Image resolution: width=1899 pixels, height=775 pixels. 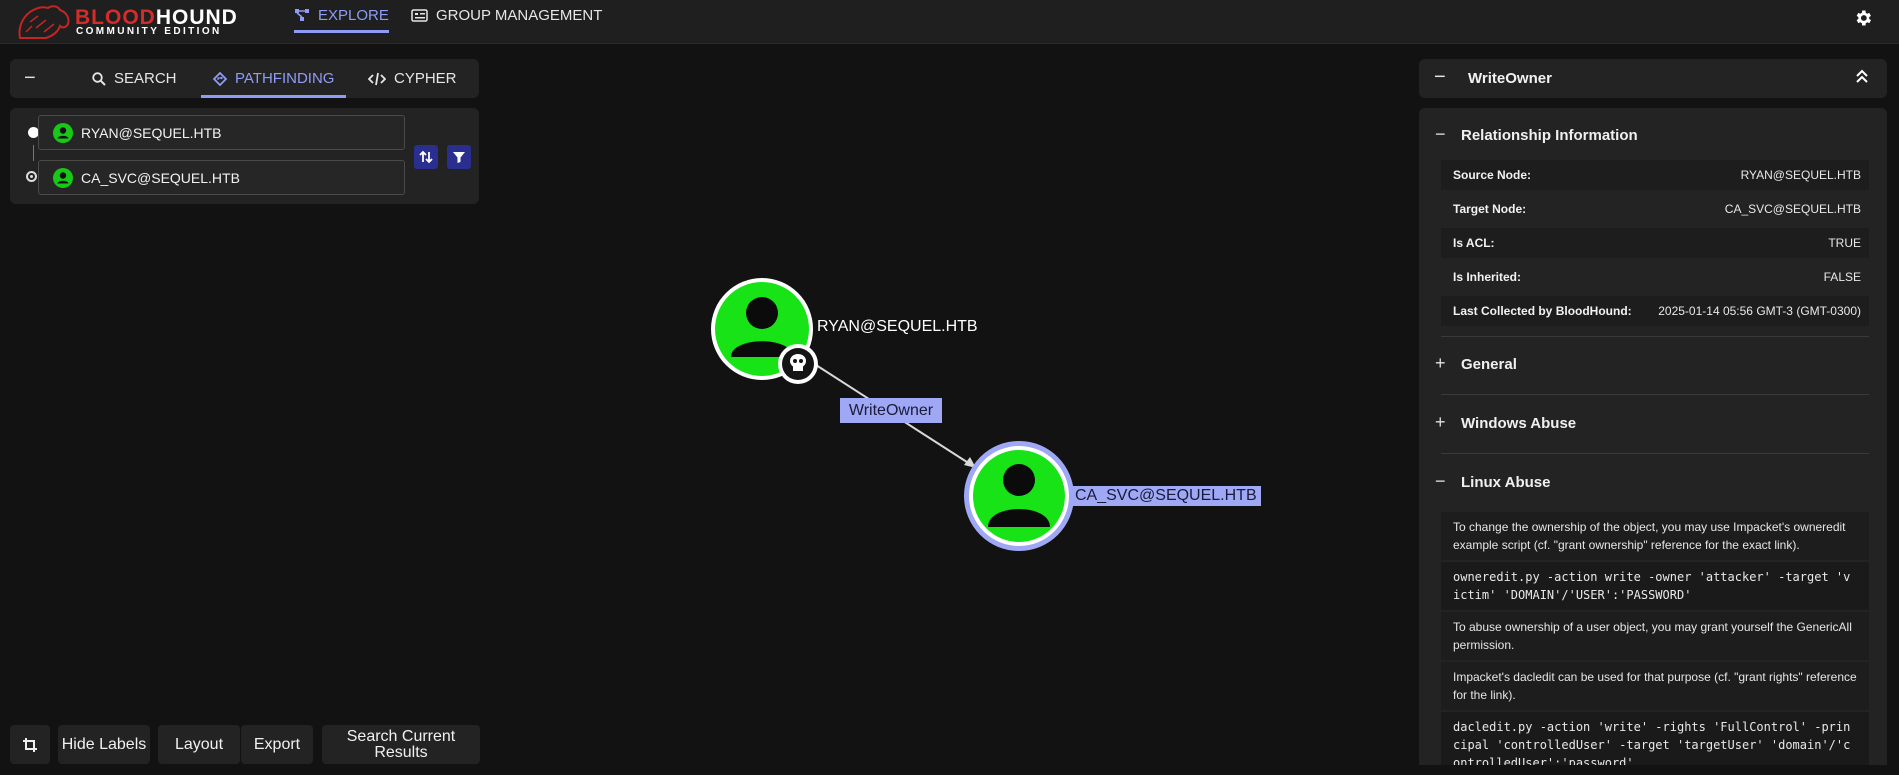 What do you see at coordinates (145, 78) in the screenshot?
I see `tab-search-label: SEARCH` at bounding box center [145, 78].